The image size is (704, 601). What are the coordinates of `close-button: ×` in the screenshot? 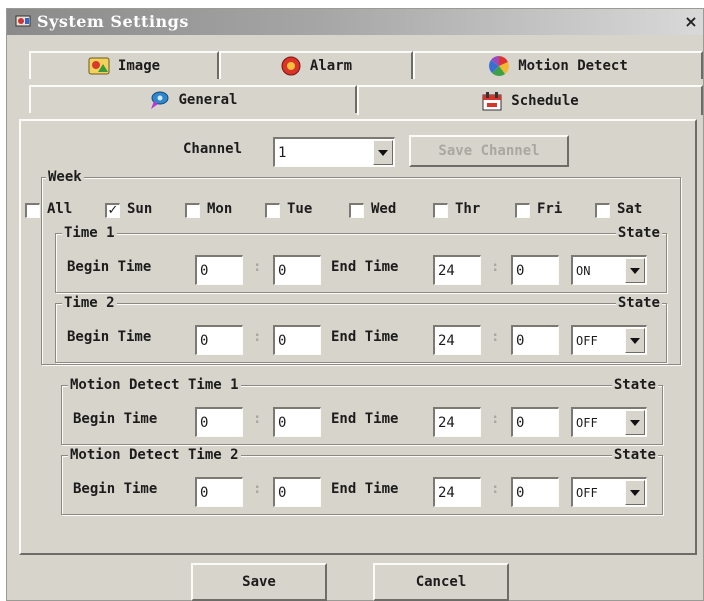 It's located at (691, 22).